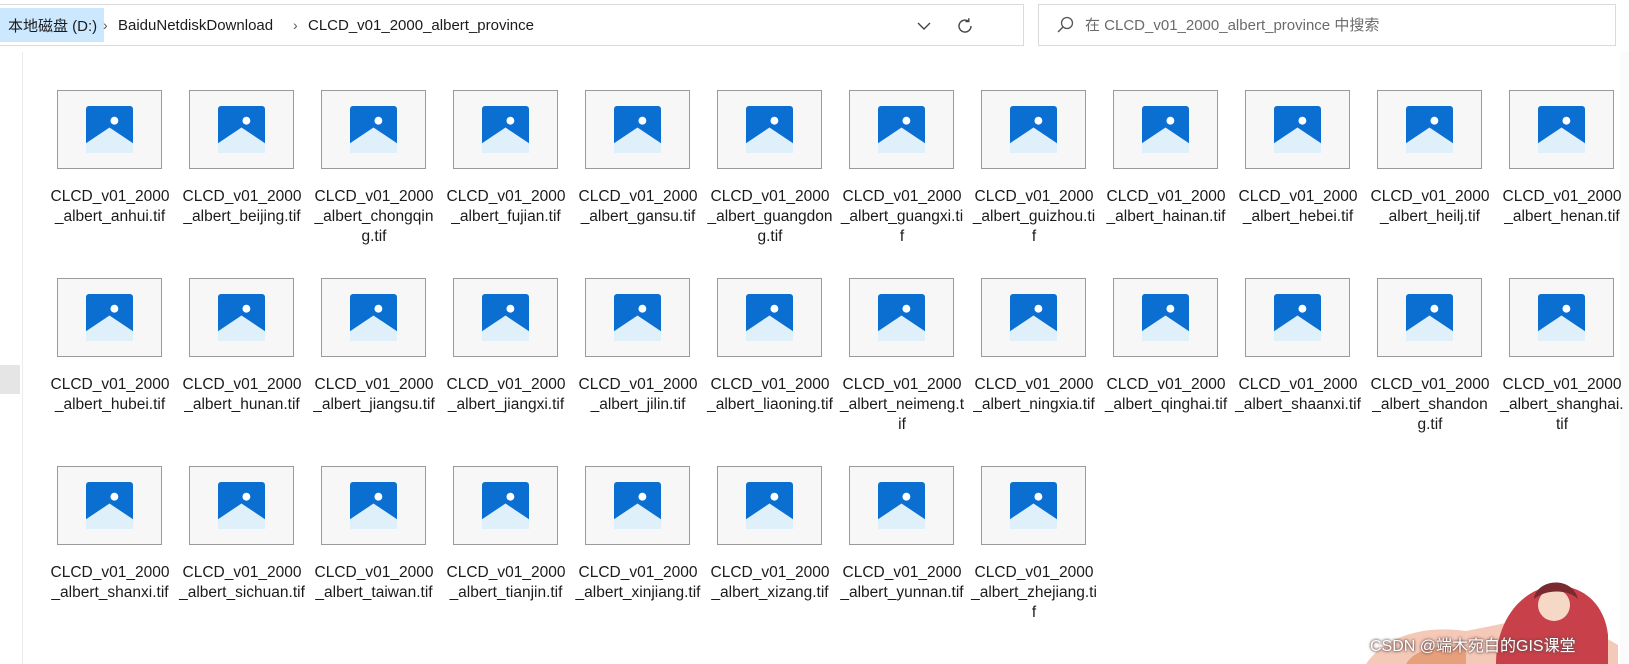 This screenshot has height=664, width=1629. I want to click on file-item: CLCD_v01_2000_albert_chongqing.tif, so click(377, 178).